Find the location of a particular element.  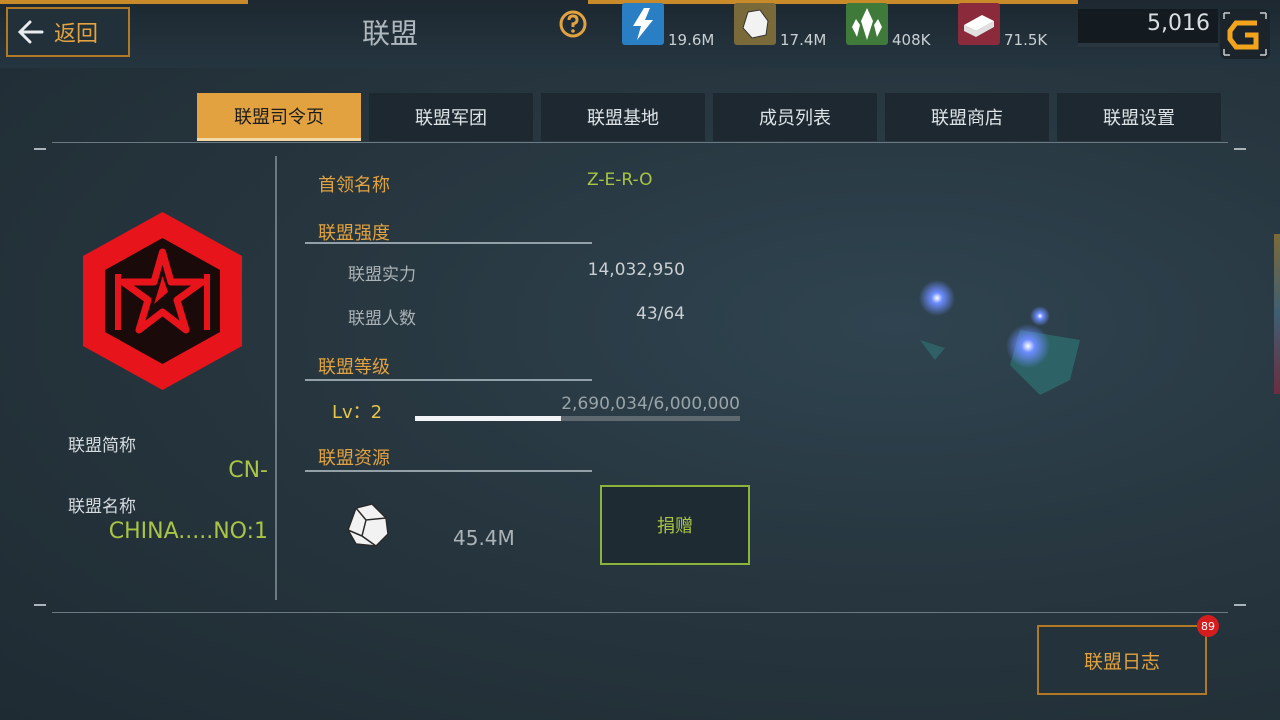

panel-bottom-border is located at coordinates (640, 612).